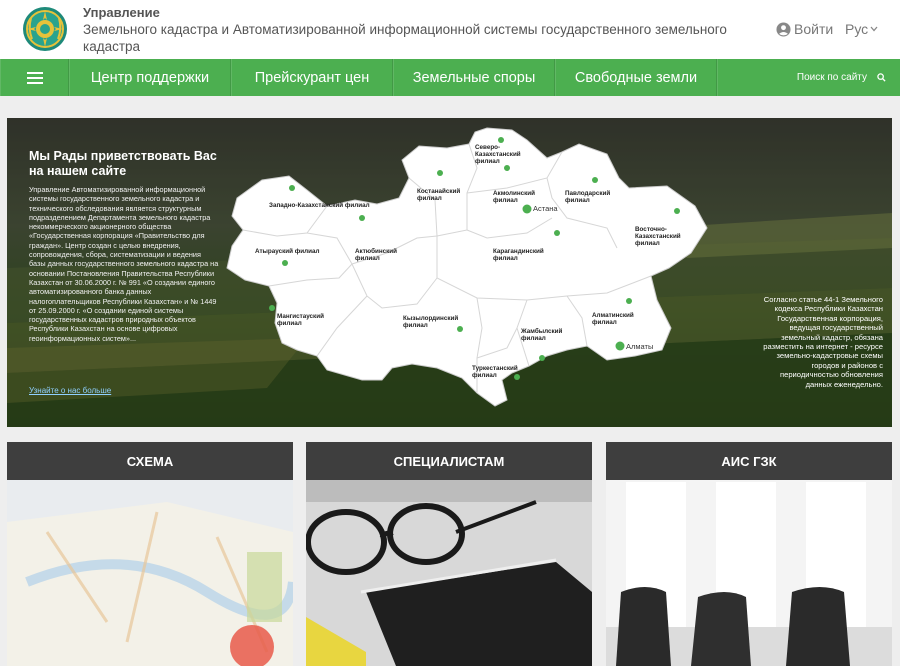  What do you see at coordinates (307, 320) in the screenshot?
I see `region-label-mangistau: Мангистауский филиал` at bounding box center [307, 320].